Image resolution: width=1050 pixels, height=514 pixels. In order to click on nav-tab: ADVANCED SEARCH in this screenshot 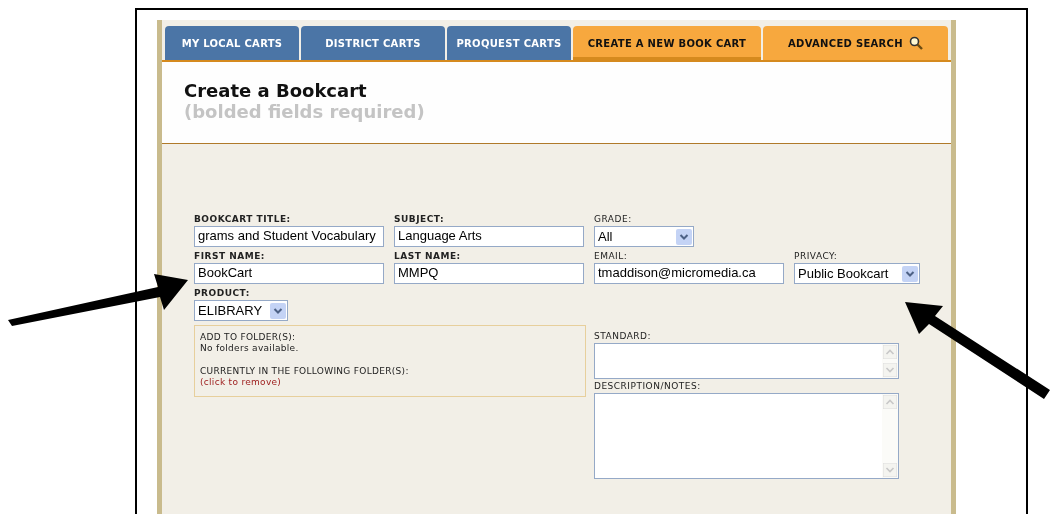, I will do `click(855, 43)`.